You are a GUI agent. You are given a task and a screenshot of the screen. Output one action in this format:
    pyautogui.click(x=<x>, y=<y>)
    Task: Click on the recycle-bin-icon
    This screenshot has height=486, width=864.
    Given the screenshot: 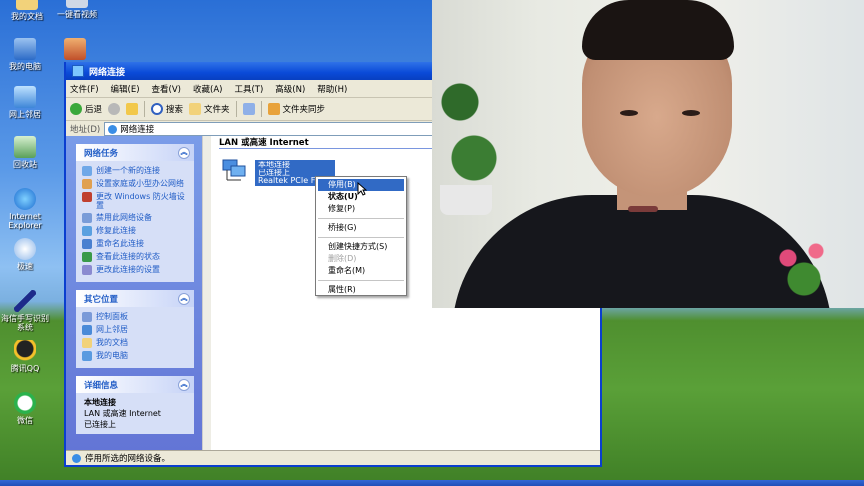 What is the action you would take?
    pyautogui.click(x=25, y=147)
    